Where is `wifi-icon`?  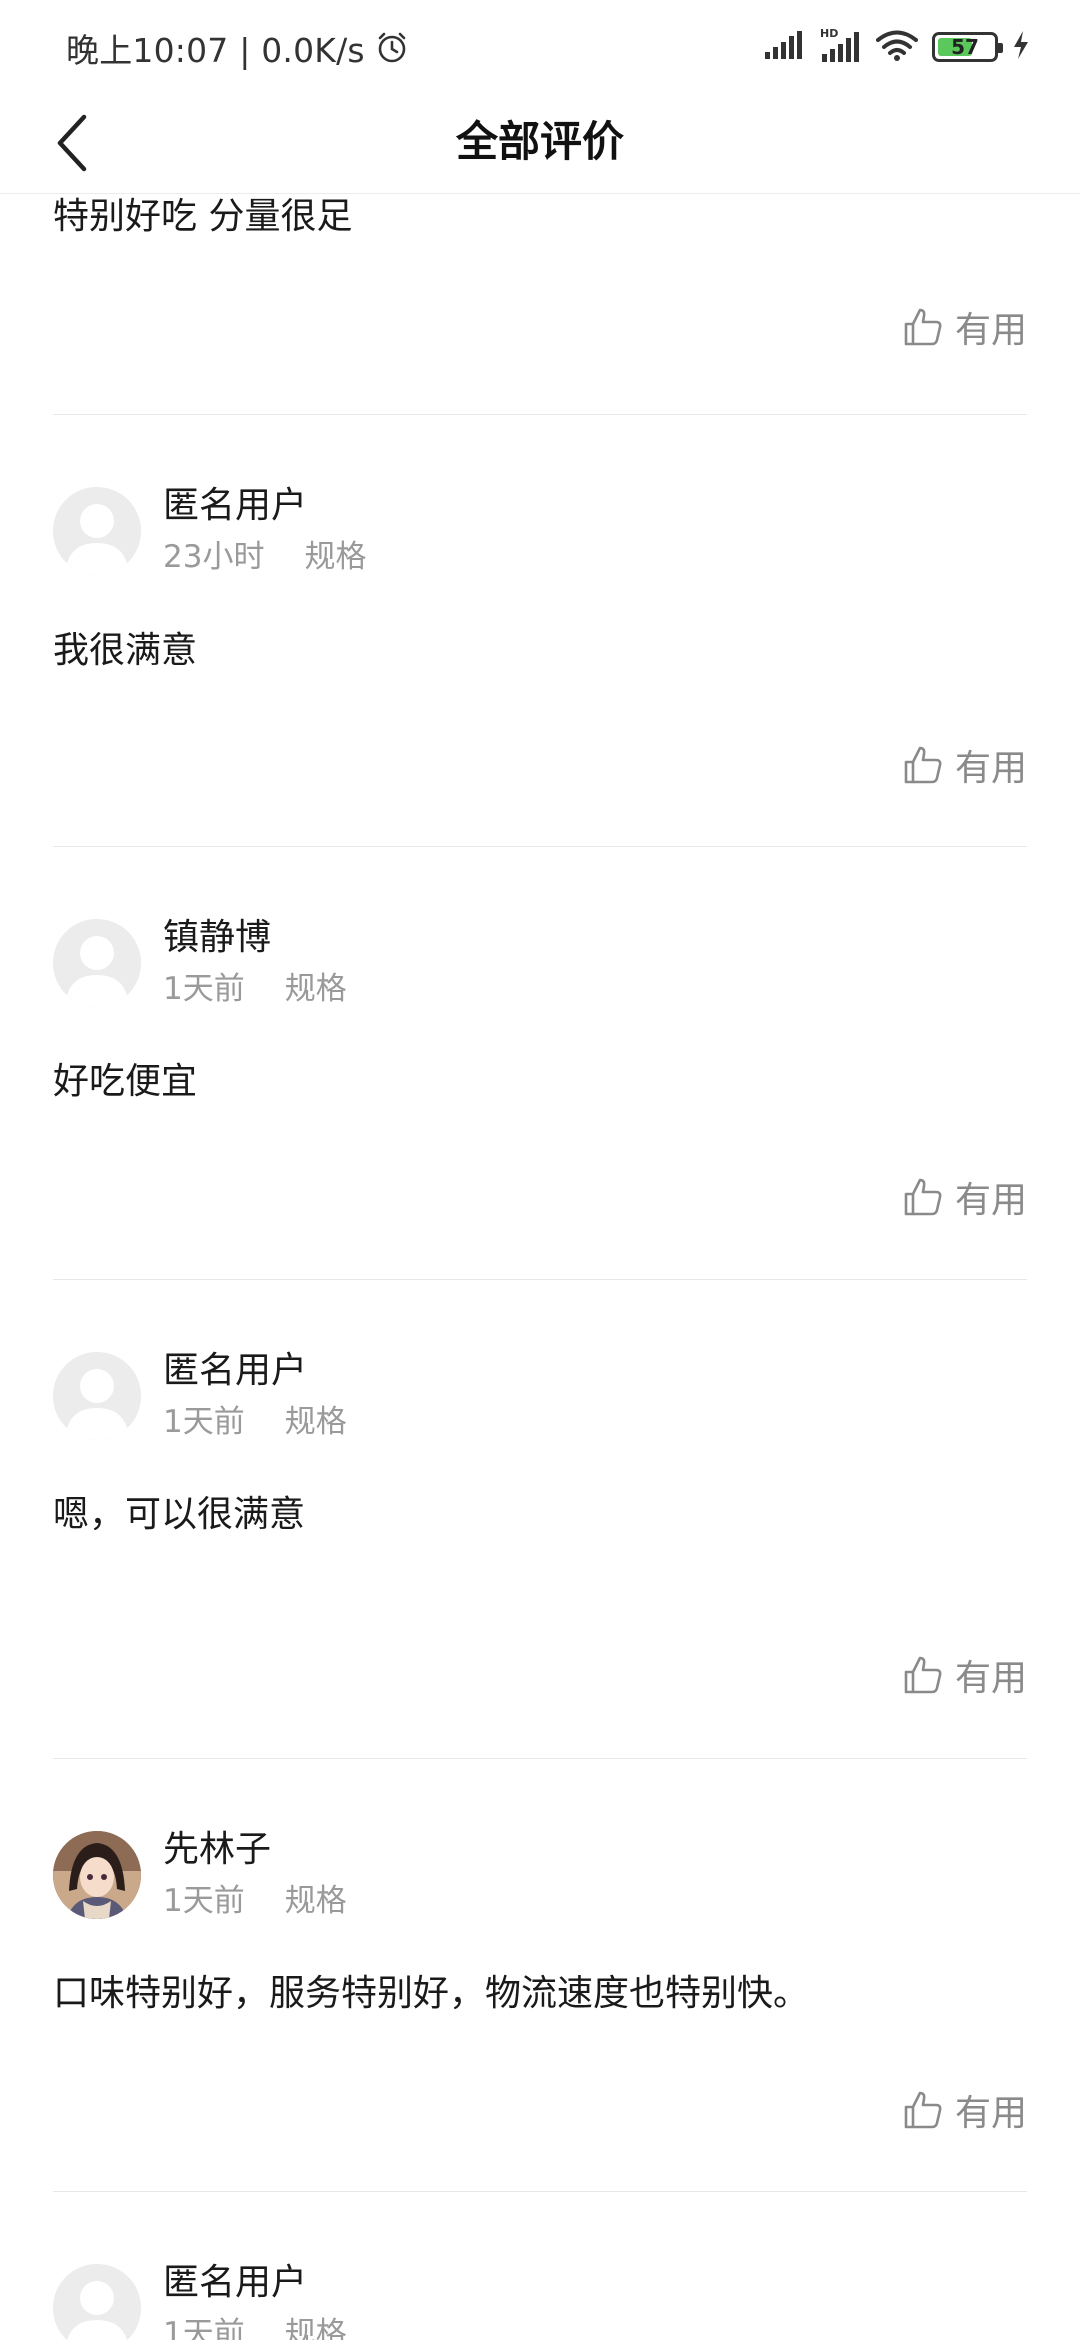
wifi-icon is located at coordinates (897, 47).